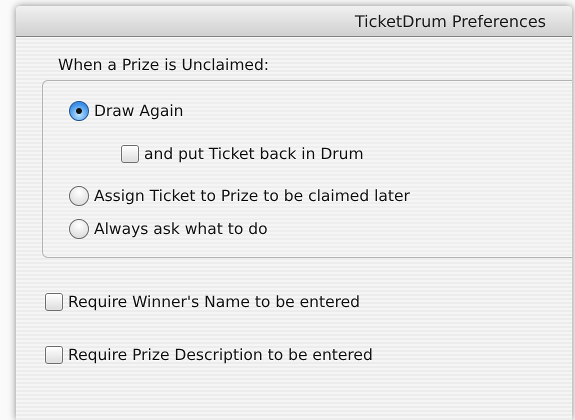 The height and width of the screenshot is (420, 575). What do you see at coordinates (164, 66) in the screenshot?
I see `group-label: When a Prize is Unclaimed:` at bounding box center [164, 66].